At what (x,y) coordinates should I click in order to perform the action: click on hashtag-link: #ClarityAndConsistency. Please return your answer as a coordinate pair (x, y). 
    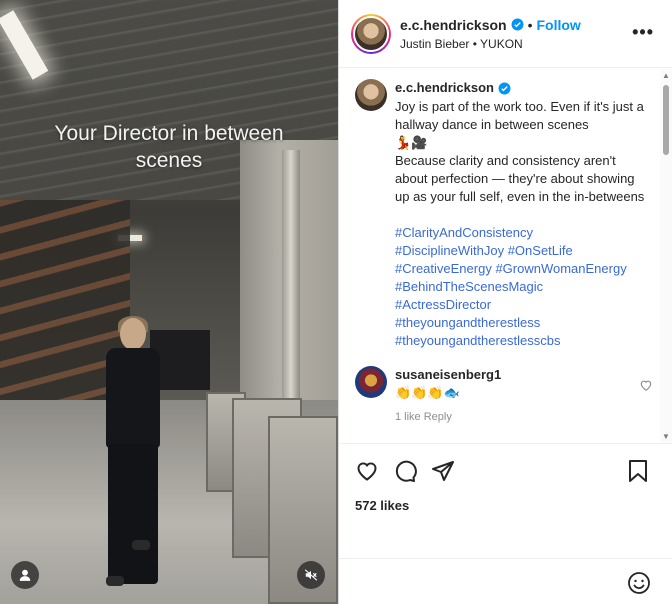
    Looking at the image, I should click on (523, 233).